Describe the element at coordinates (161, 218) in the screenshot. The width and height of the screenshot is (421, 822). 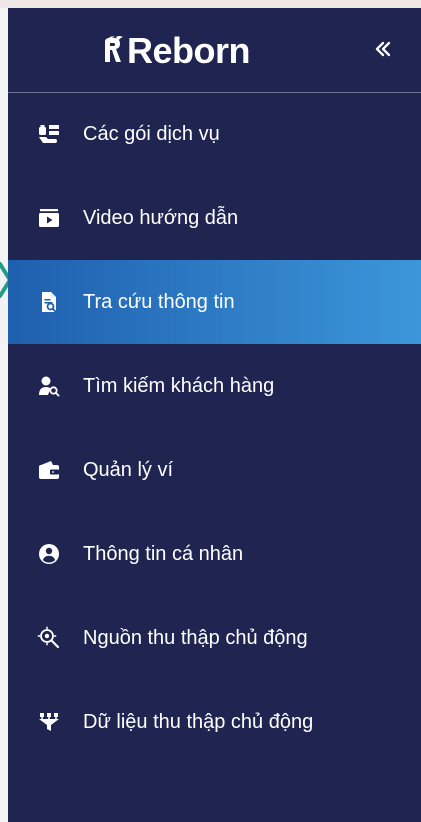
I see `sidebar-item-label: Video hướng dẫn` at that location.